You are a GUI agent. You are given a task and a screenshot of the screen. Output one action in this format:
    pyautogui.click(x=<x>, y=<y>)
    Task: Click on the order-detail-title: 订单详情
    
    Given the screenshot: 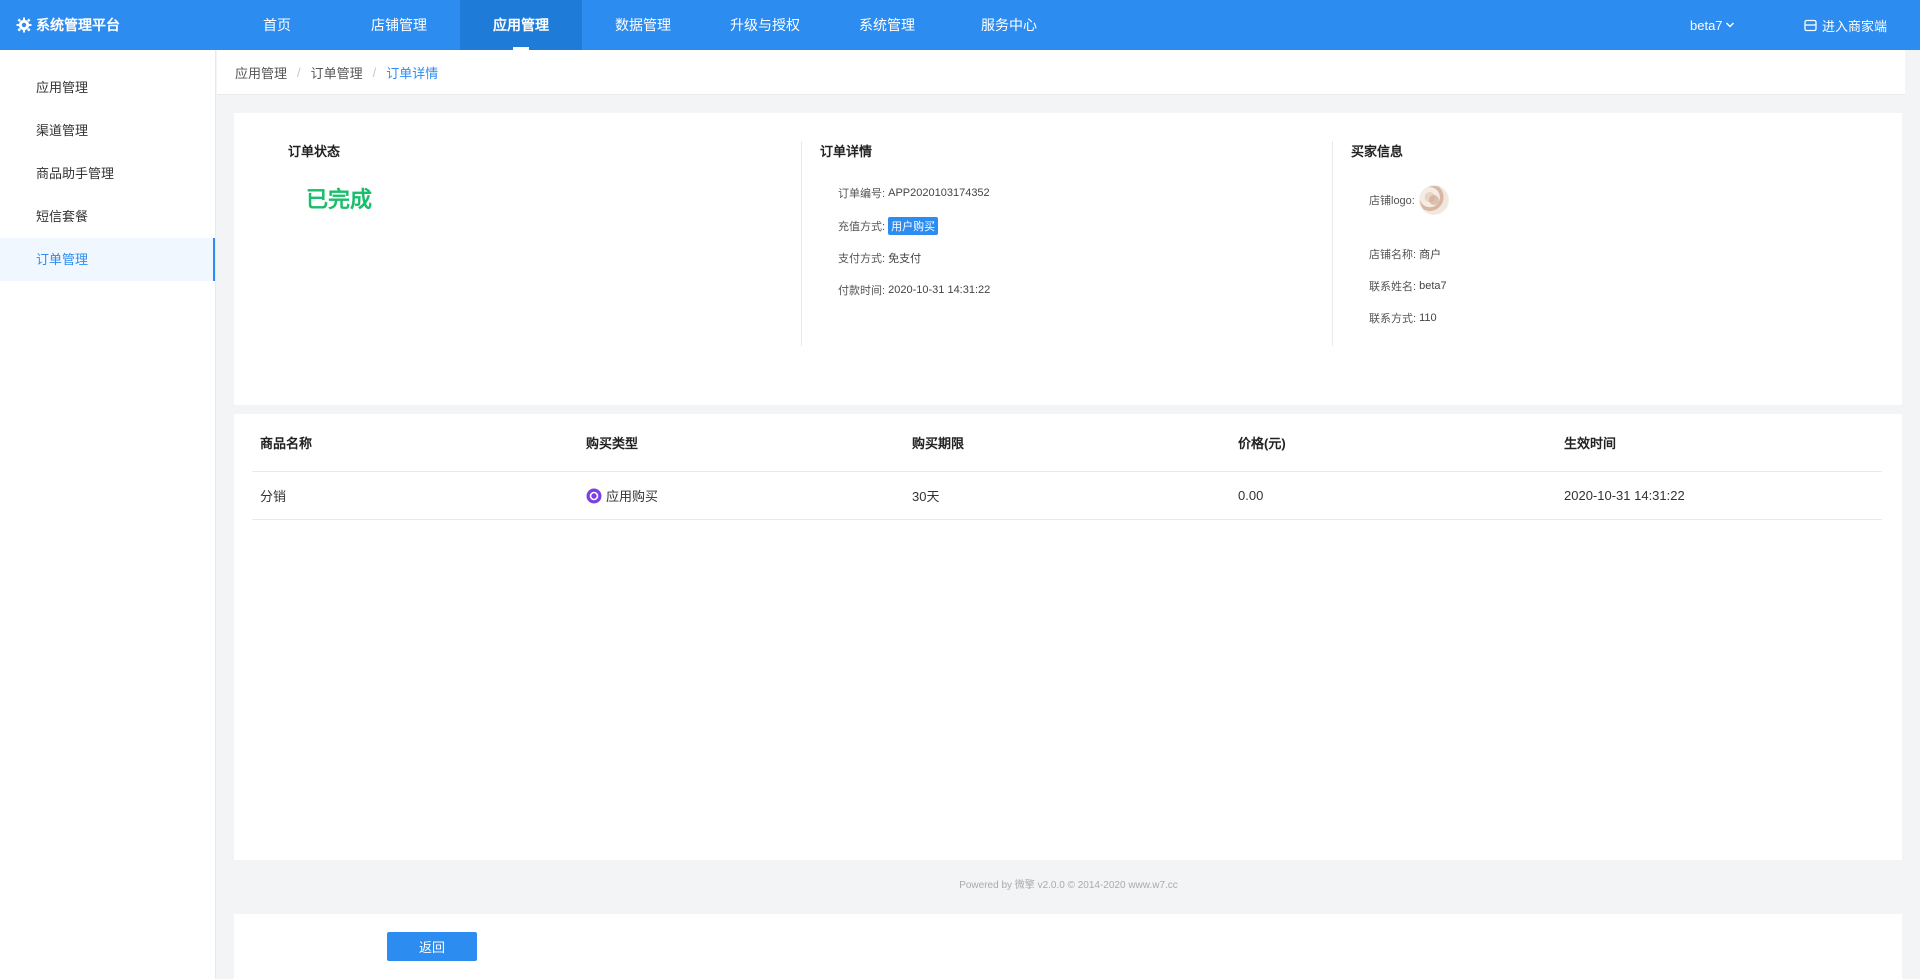 What is the action you would take?
    pyautogui.click(x=846, y=151)
    